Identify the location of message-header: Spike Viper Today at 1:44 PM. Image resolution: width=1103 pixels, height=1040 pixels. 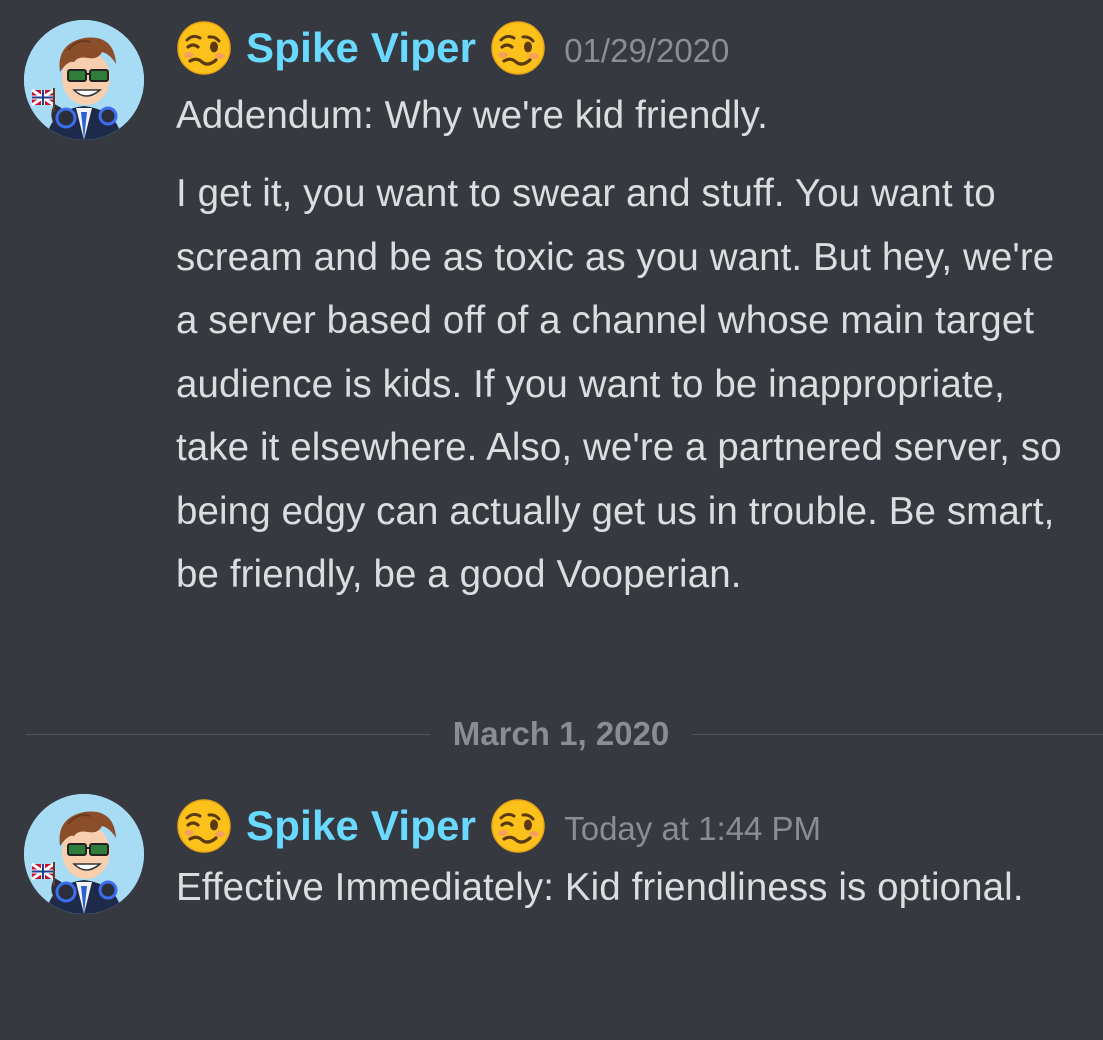
(498, 826).